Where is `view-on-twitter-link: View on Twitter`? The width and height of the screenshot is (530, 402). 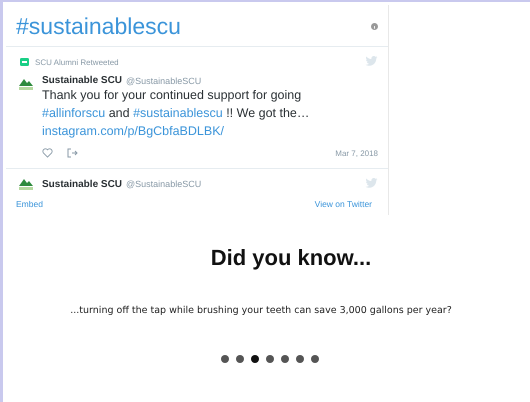 view-on-twitter-link: View on Twitter is located at coordinates (343, 204).